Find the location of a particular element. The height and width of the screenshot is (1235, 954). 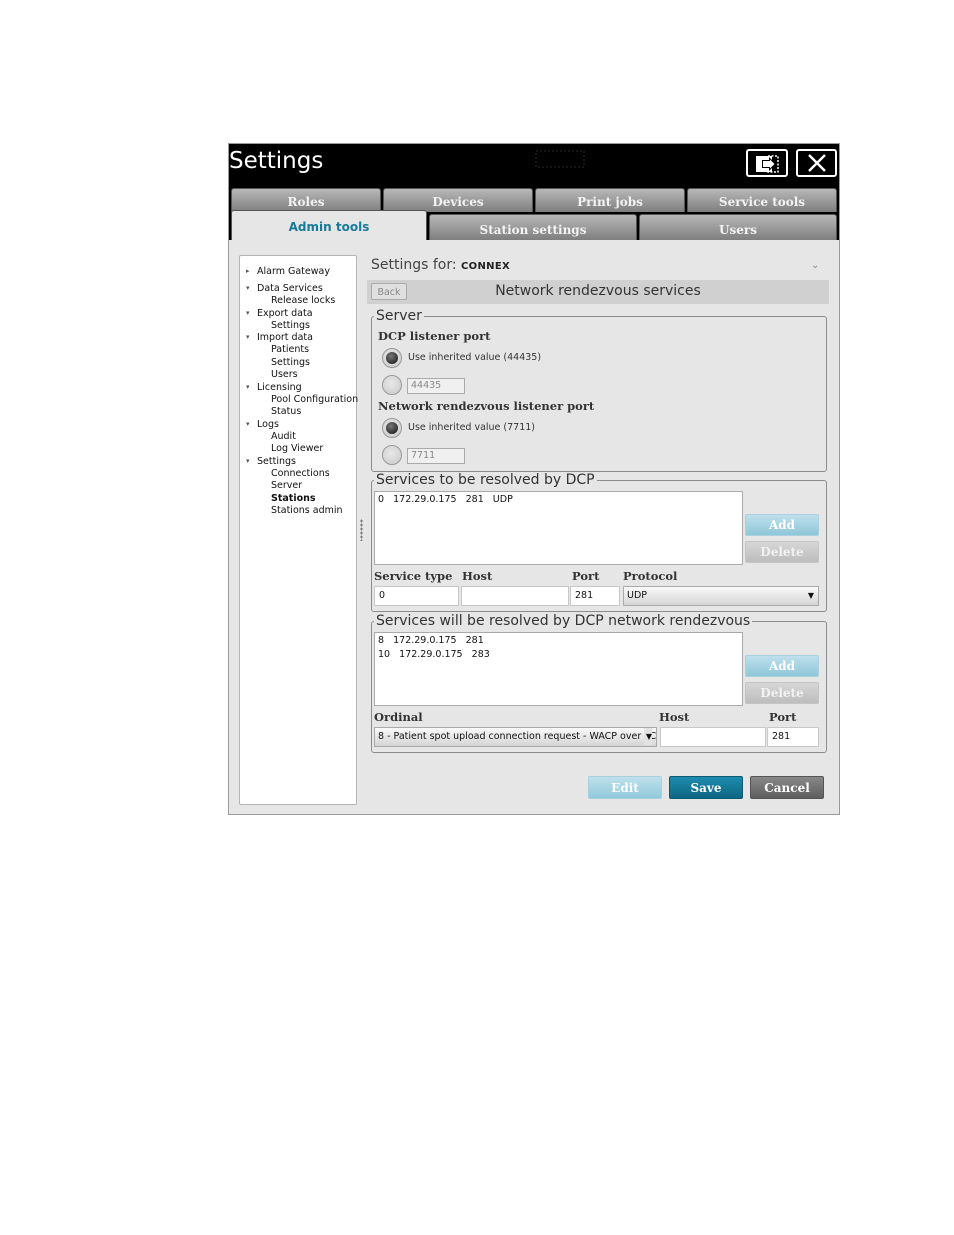

nr-delete-button: Delete is located at coordinates (782, 693).